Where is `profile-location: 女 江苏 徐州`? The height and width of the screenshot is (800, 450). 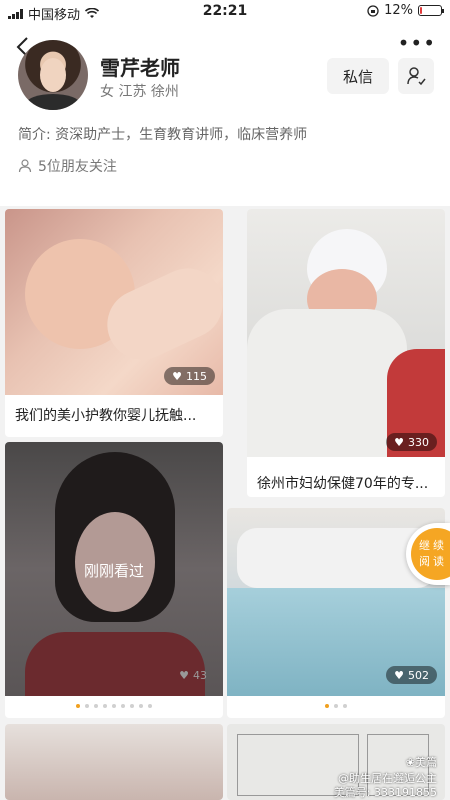
profile-location: 女 江苏 徐州 is located at coordinates (139, 92).